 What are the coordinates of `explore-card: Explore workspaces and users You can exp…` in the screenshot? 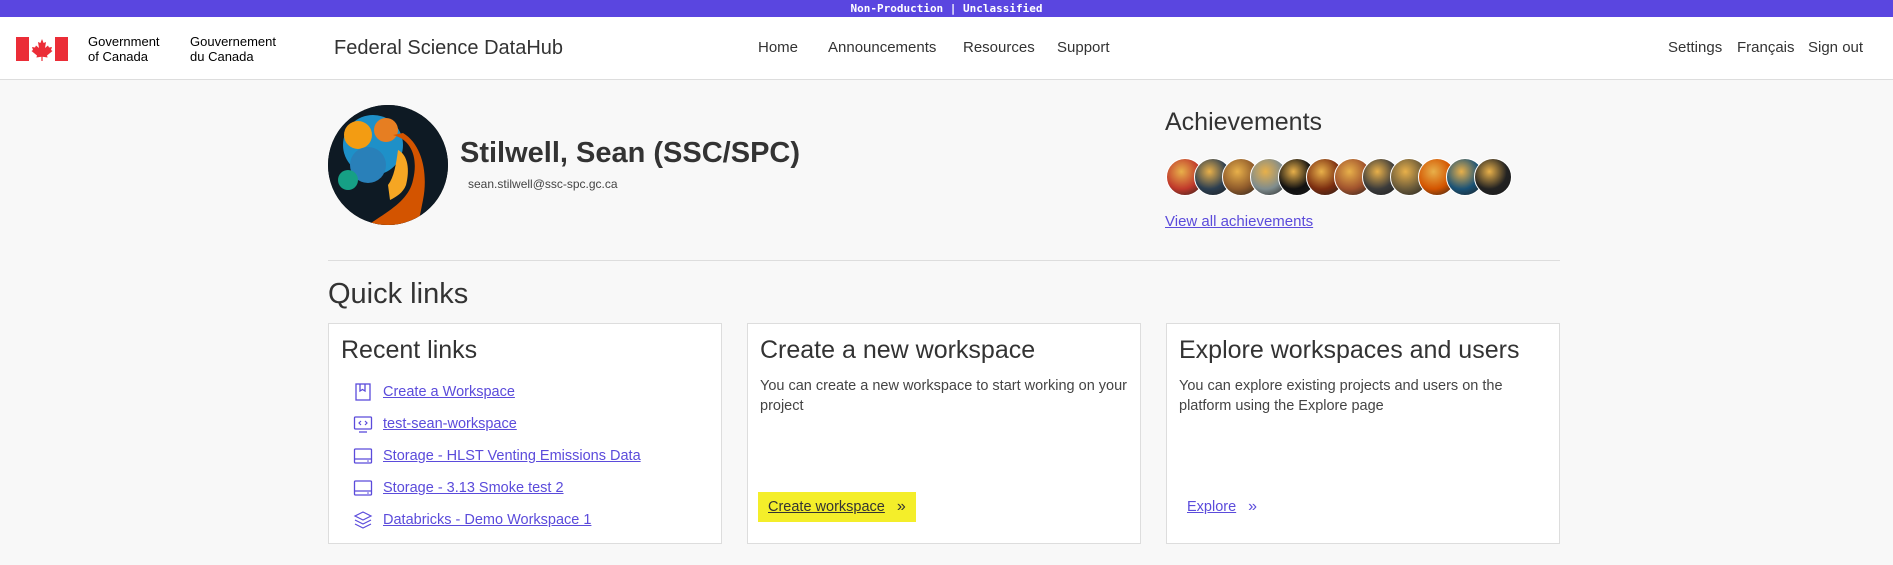 It's located at (1363, 433).